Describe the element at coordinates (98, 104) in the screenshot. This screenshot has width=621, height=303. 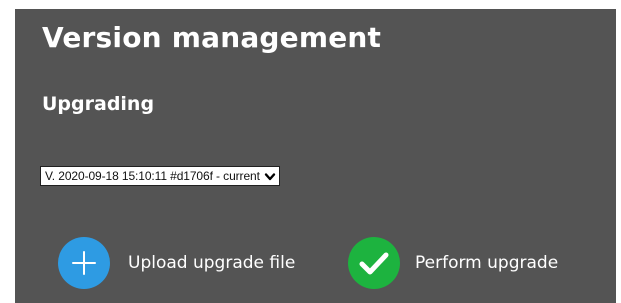
I see `upgrading-heading: Upgrading` at that location.